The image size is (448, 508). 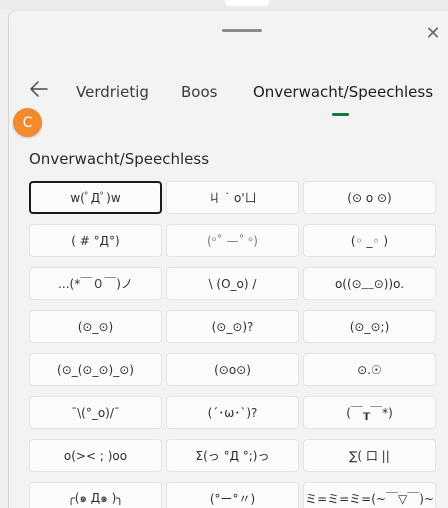 I want to click on kaomoji-item: \ (O_o) /, so click(x=232, y=283).